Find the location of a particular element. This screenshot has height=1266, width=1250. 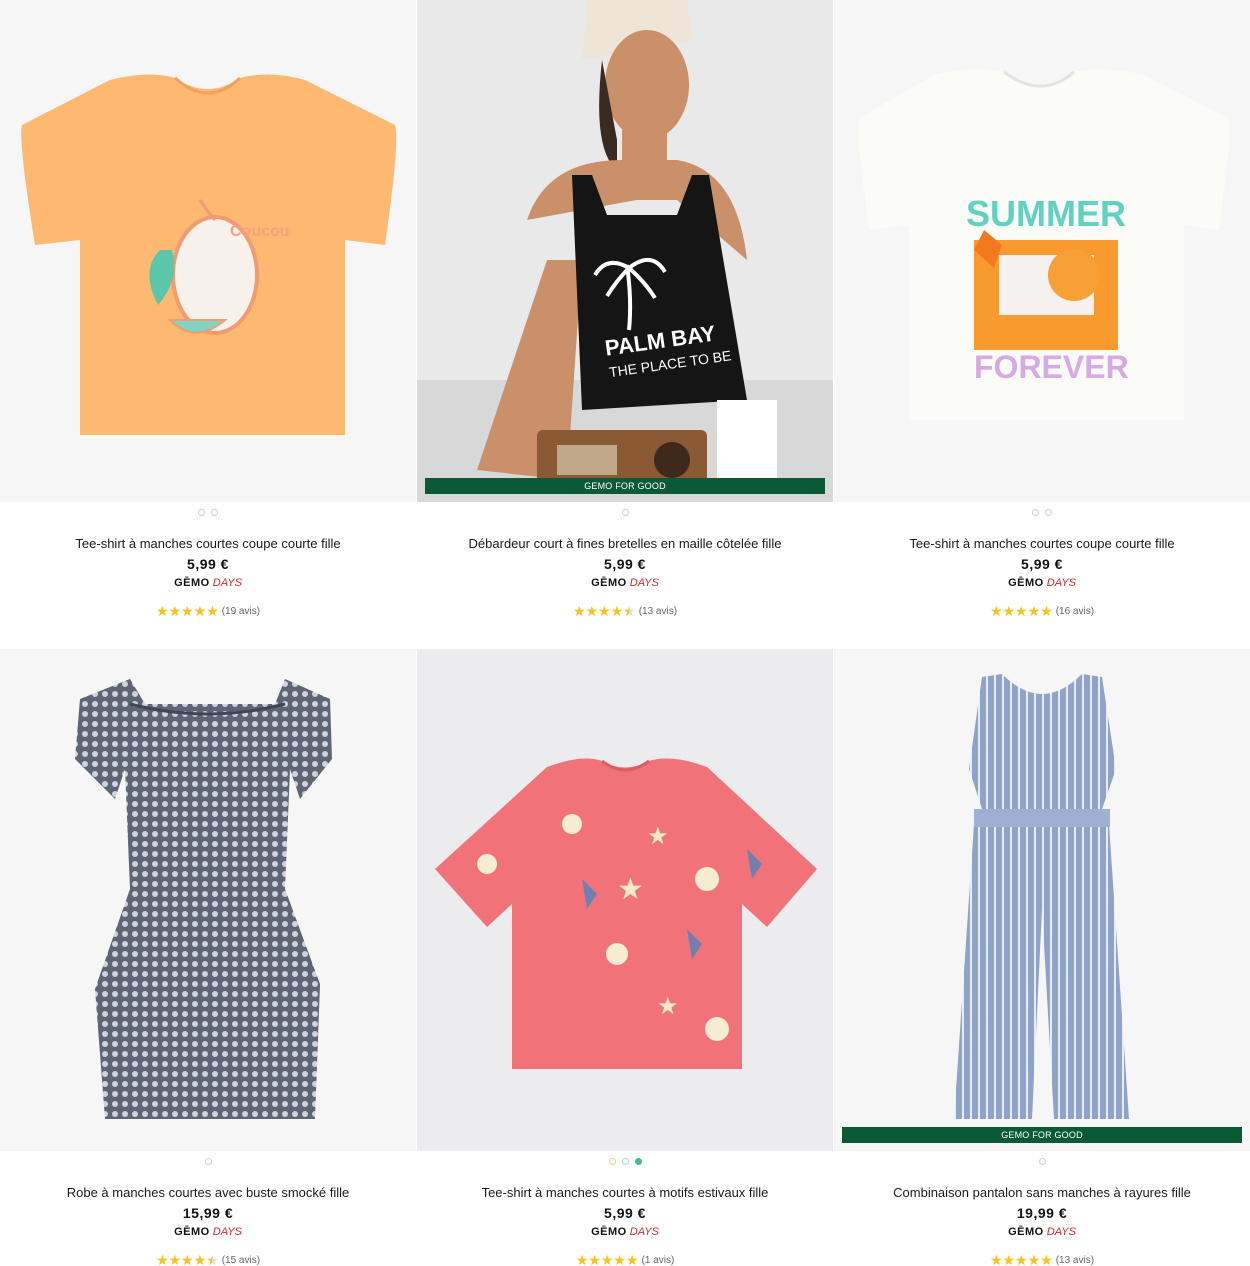

orange-tshirt-image: Coucou is located at coordinates (208, 251).